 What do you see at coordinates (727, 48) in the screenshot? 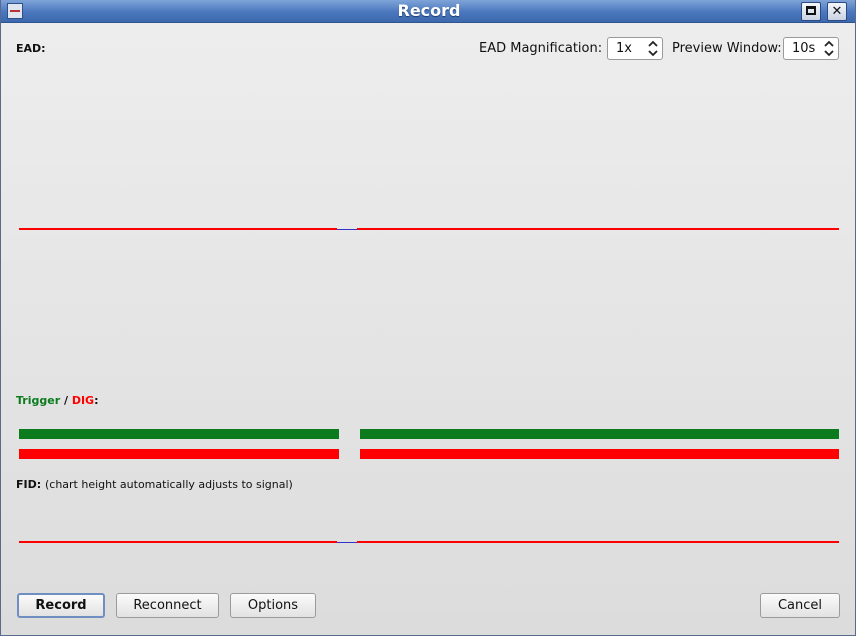
I see `preview-window-label: Preview Window:` at bounding box center [727, 48].